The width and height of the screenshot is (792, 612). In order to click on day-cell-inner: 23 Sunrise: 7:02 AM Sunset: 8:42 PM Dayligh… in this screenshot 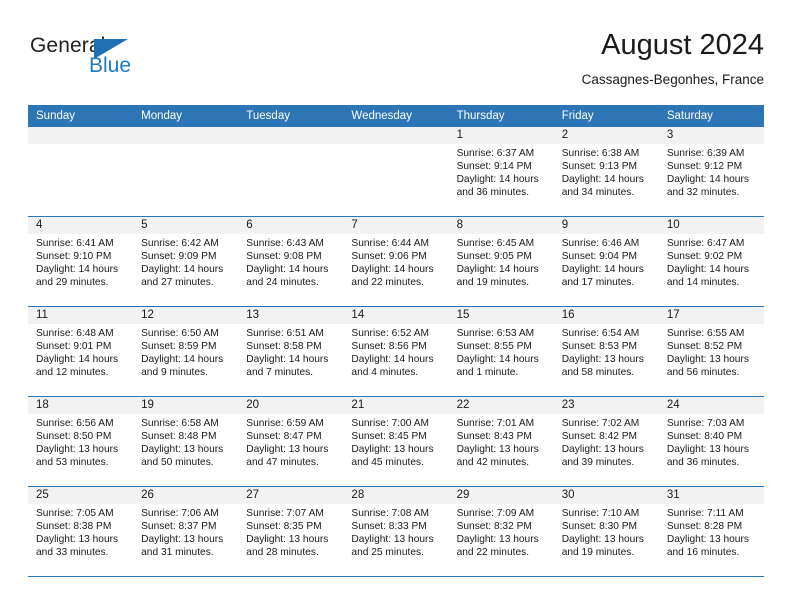, I will do `click(606, 441)`.